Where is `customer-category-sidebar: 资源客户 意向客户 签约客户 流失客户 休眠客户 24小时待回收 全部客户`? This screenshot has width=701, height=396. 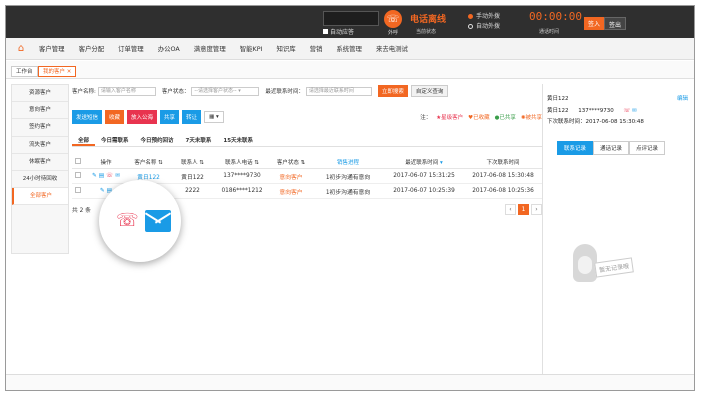
customer-category-sidebar: 资源客户 意向客户 签约客户 流失客户 休眠客户 24小时待回收 全部客户 is located at coordinates (40, 169).